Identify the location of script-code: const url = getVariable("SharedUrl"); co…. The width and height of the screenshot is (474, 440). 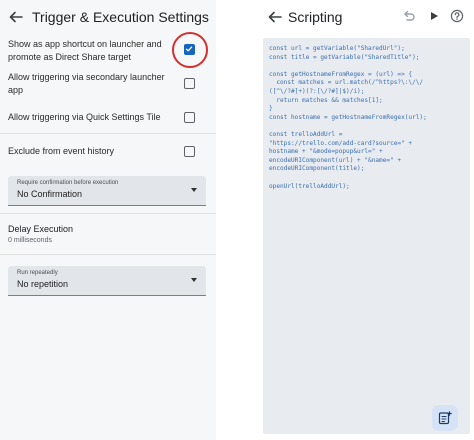
(348, 118).